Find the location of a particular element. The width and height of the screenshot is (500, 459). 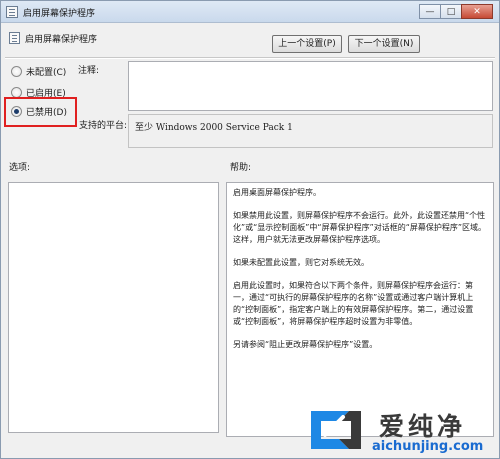

minimize-button: — is located at coordinates (430, 11).